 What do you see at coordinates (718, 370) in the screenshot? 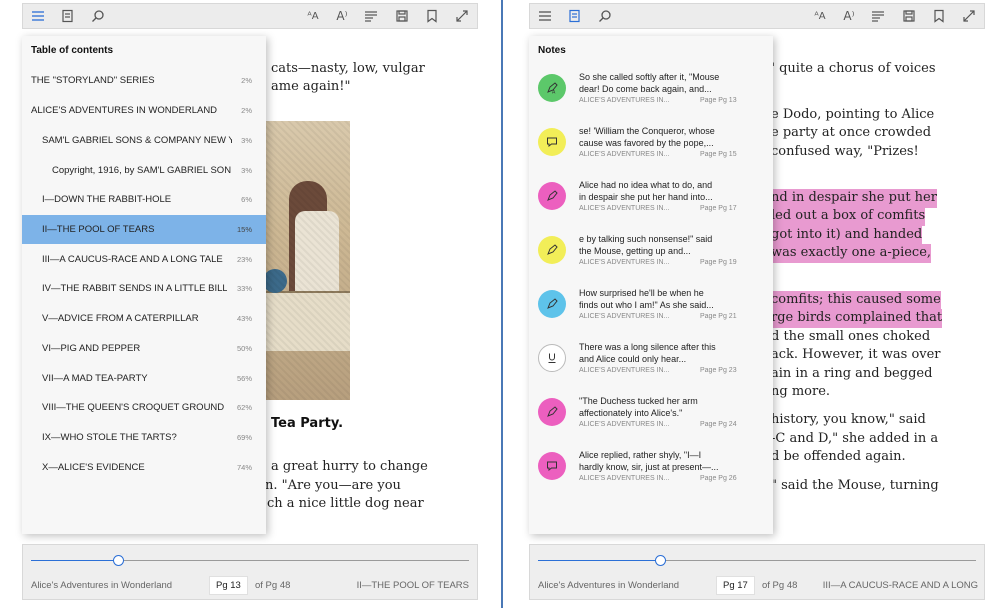
I see `note-page: Page Pg 23` at bounding box center [718, 370].